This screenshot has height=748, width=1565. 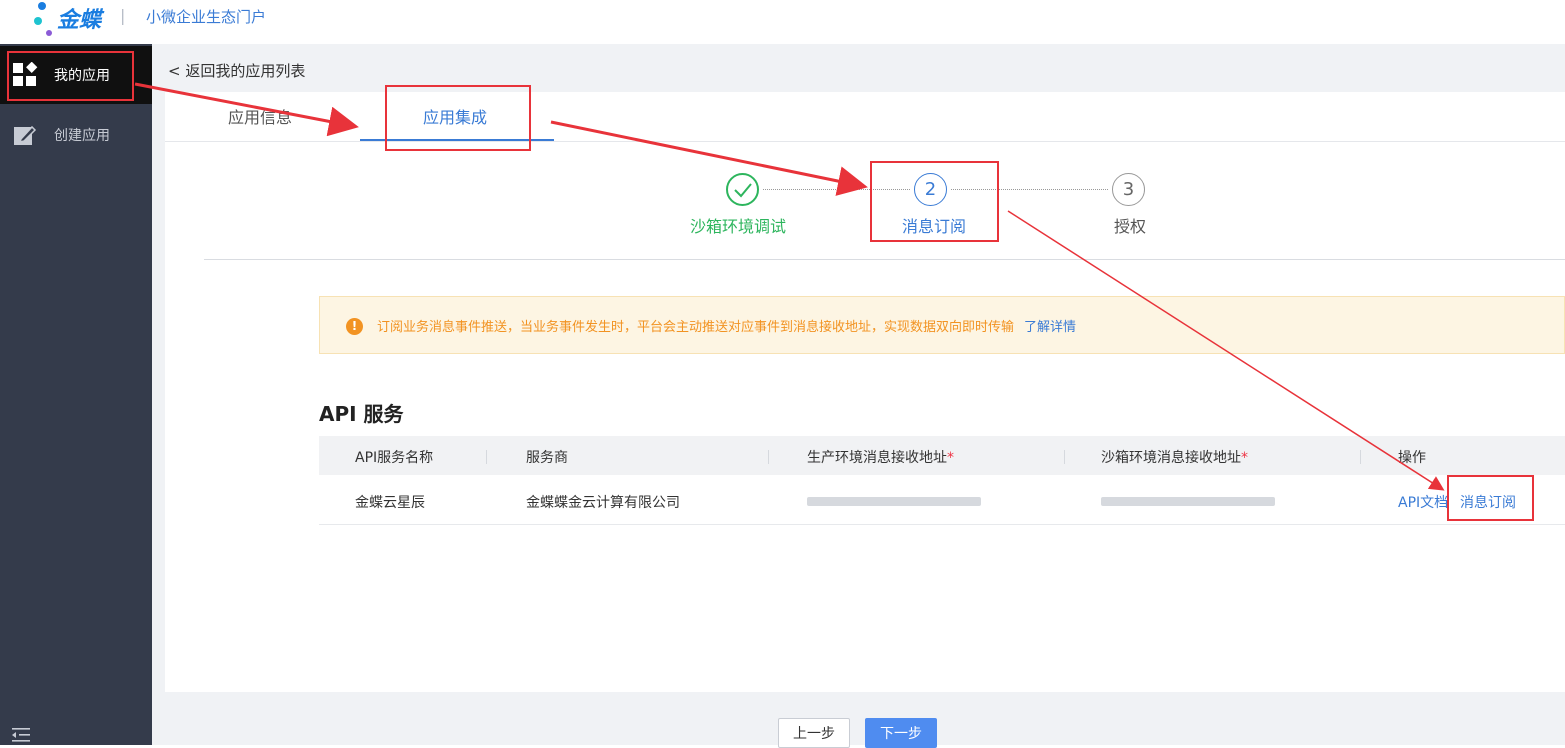 What do you see at coordinates (1128, 189) in the screenshot?
I see `step-3-number: 3` at bounding box center [1128, 189].